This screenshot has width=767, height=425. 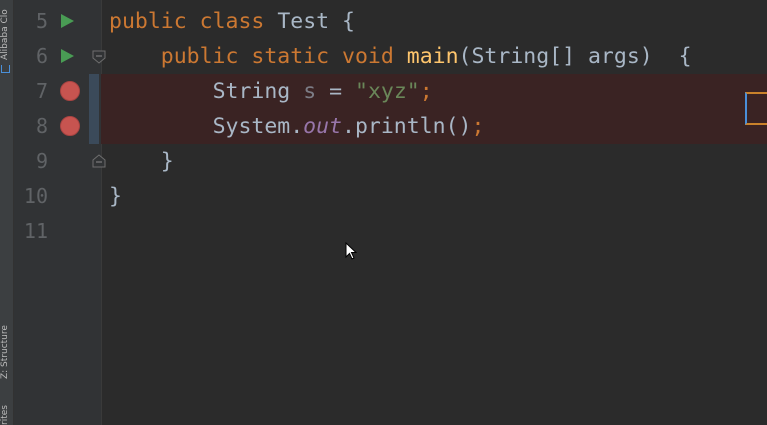 What do you see at coordinates (323, 126) in the screenshot?
I see `static-field: out` at bounding box center [323, 126].